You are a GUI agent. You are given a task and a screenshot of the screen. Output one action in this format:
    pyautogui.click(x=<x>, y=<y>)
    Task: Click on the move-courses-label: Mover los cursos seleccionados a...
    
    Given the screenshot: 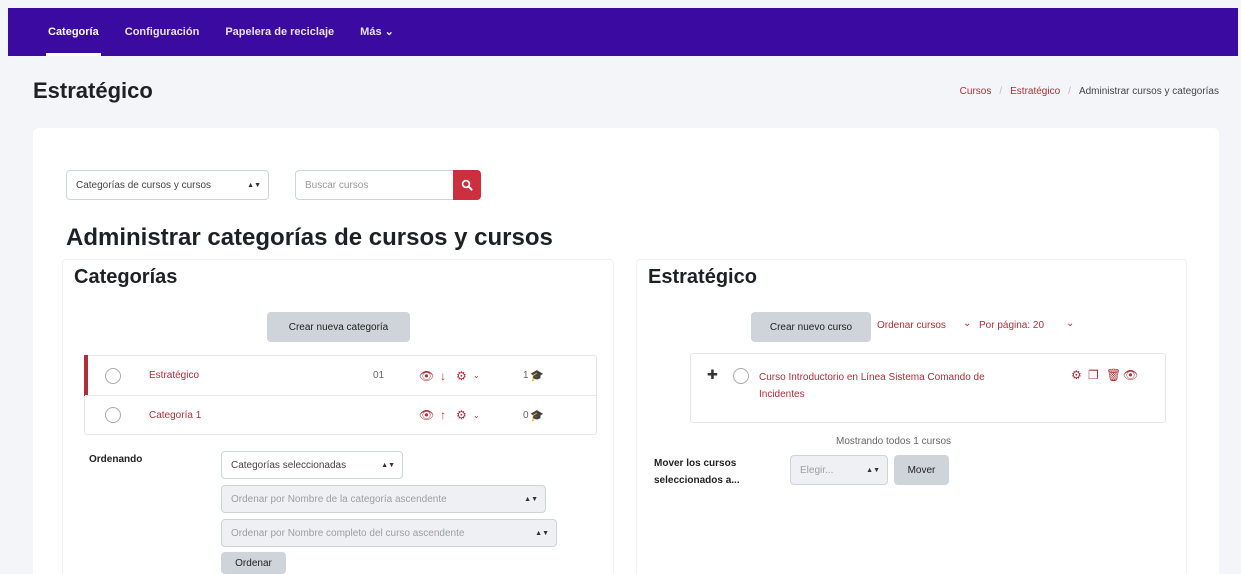 What is the action you would take?
    pyautogui.click(x=697, y=472)
    